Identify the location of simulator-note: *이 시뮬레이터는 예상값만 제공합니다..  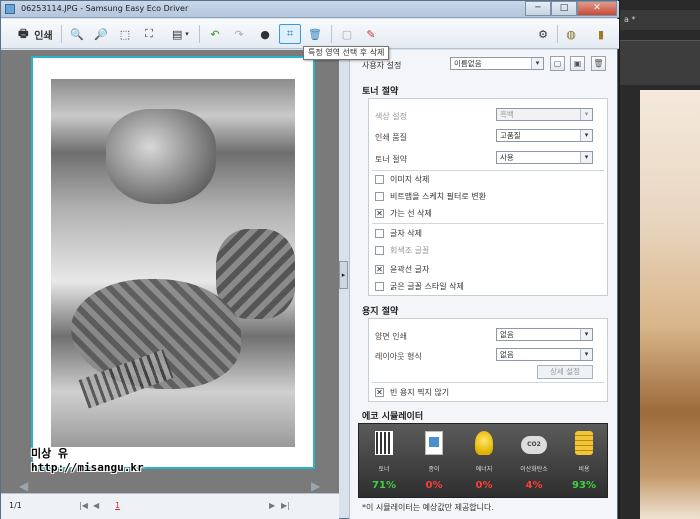
(428, 507).